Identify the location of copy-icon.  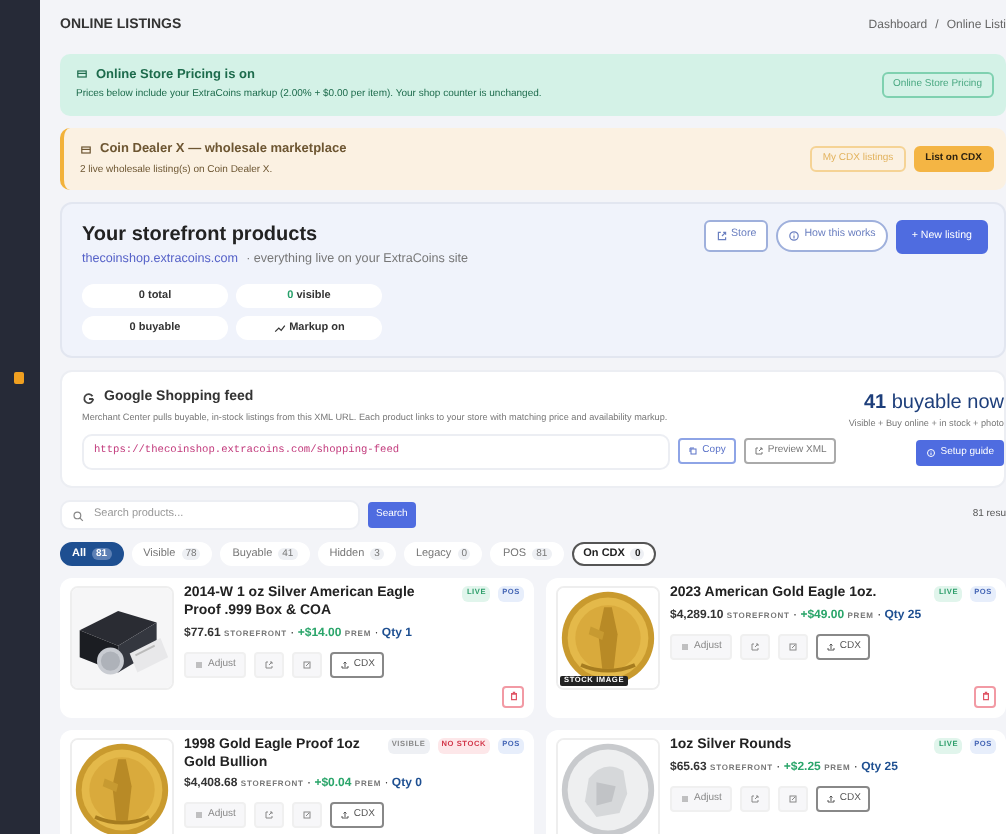
(693, 451).